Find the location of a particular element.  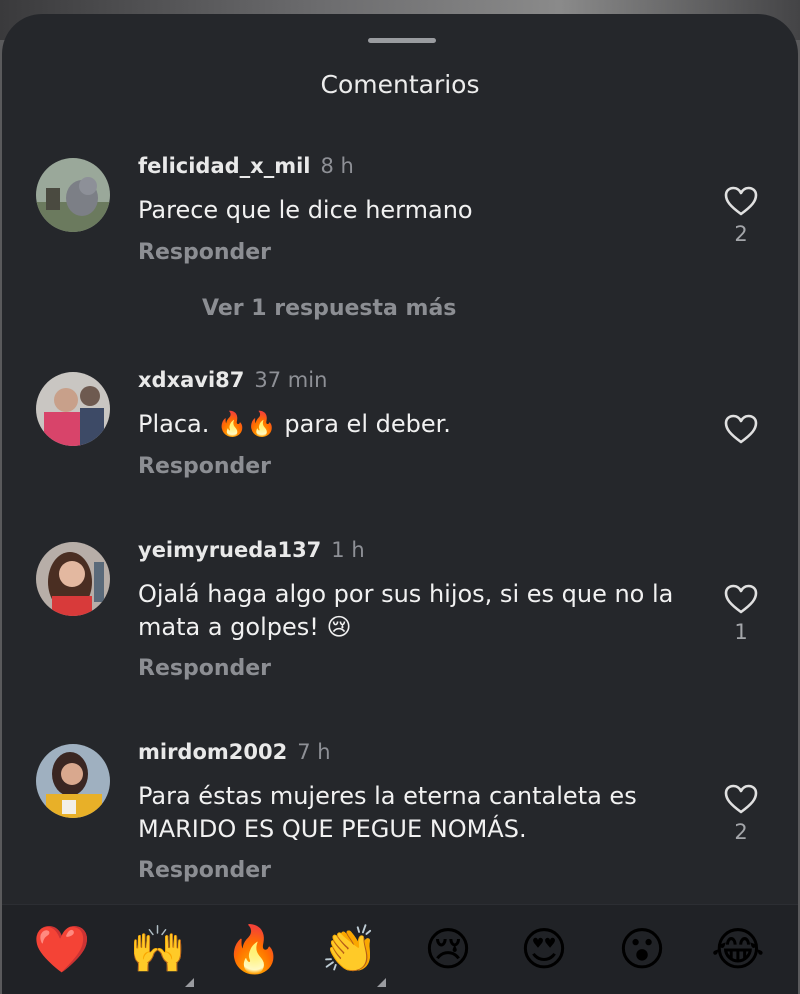

drag-handle is located at coordinates (402, 40).